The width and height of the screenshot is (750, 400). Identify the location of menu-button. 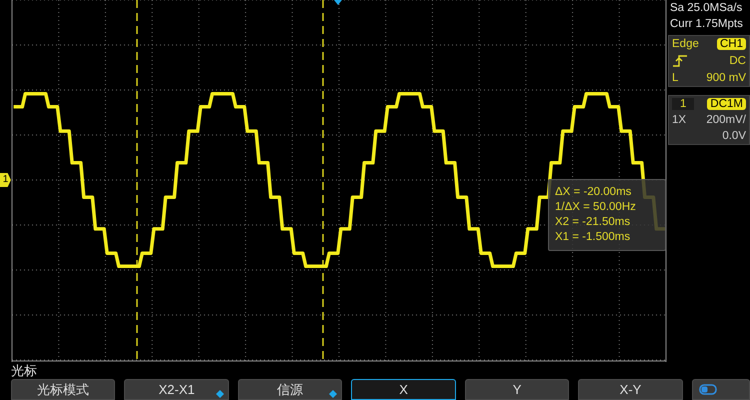
(721, 389).